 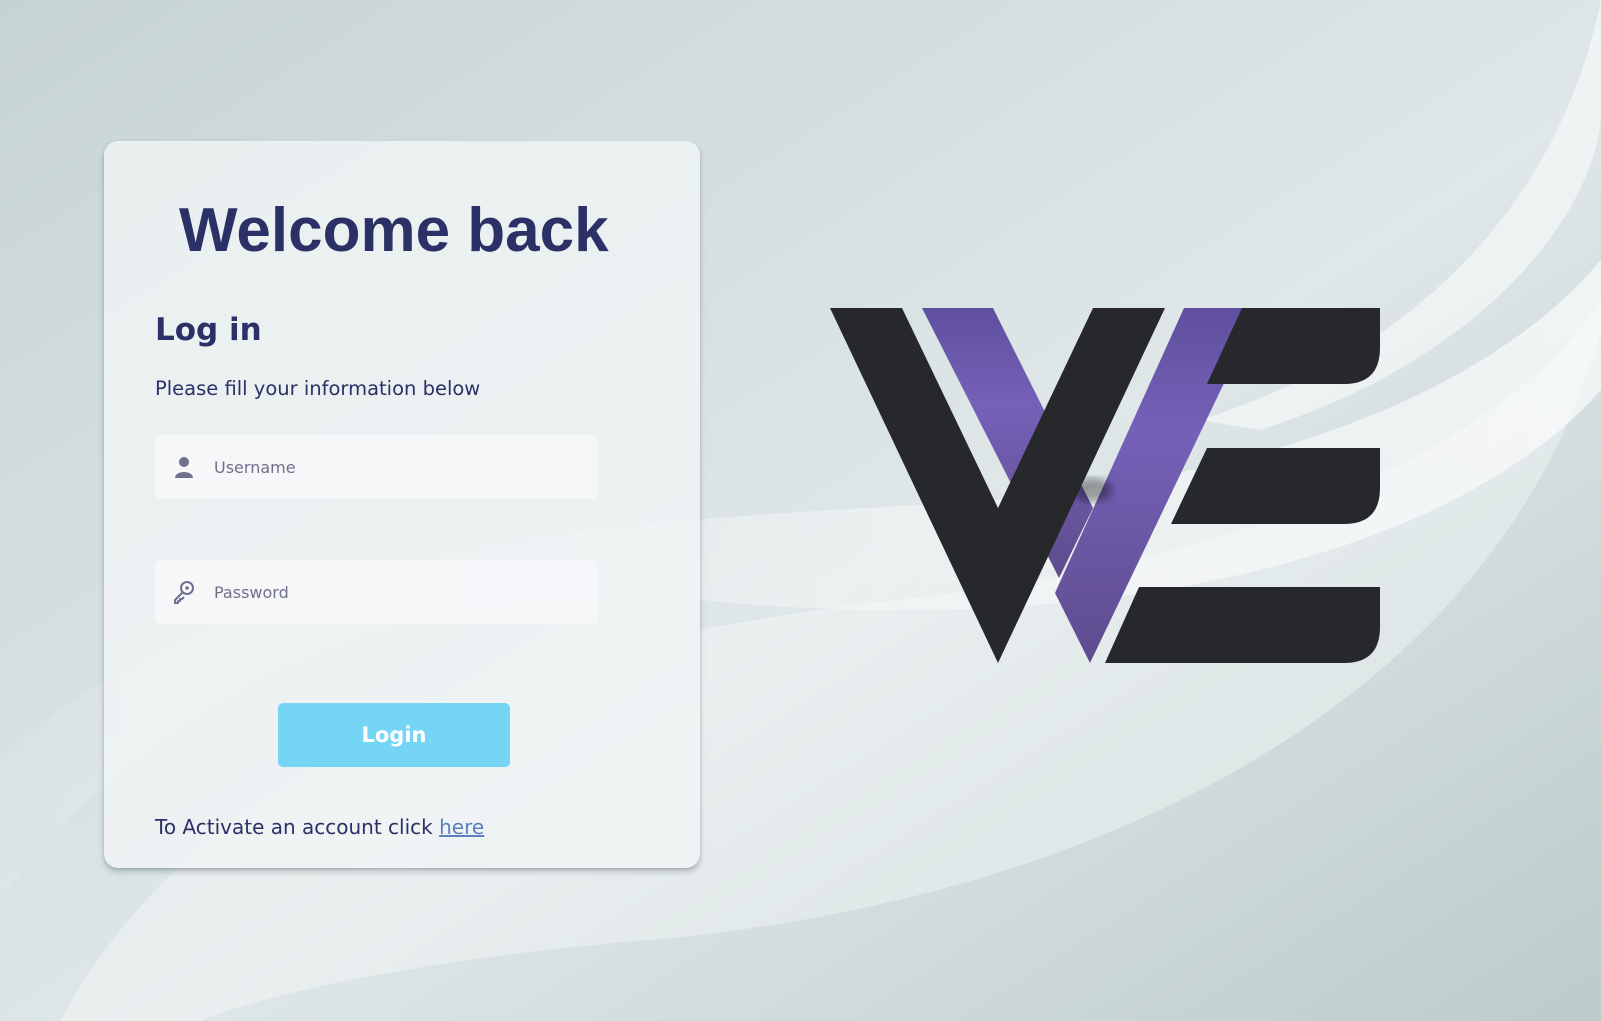 I want to click on username-field, so click(x=376, y=467).